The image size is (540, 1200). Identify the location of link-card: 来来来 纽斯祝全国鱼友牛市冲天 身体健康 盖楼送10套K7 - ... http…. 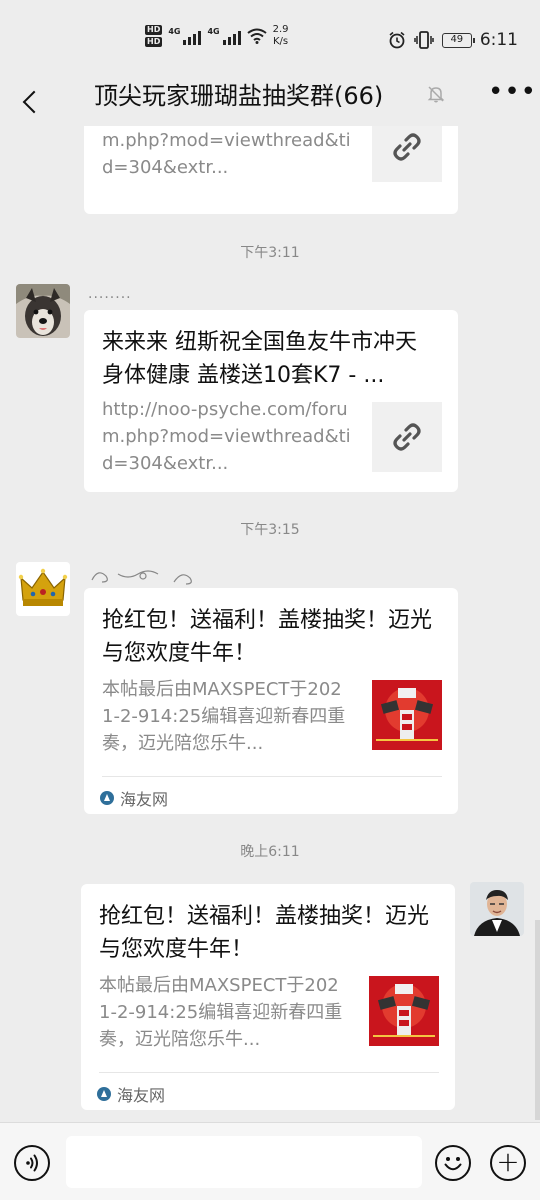
(271, 401).